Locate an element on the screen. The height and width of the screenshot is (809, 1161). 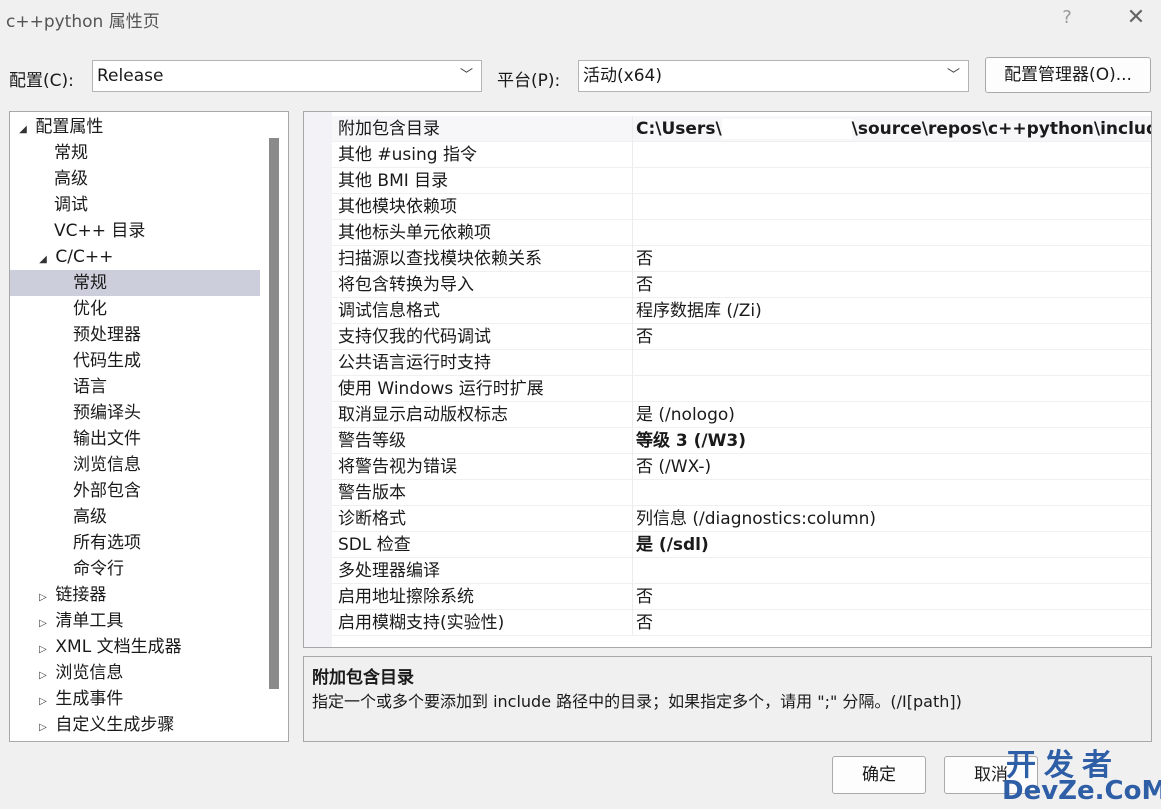
property-row: 其他模块依赖项 is located at coordinates (741, 207).